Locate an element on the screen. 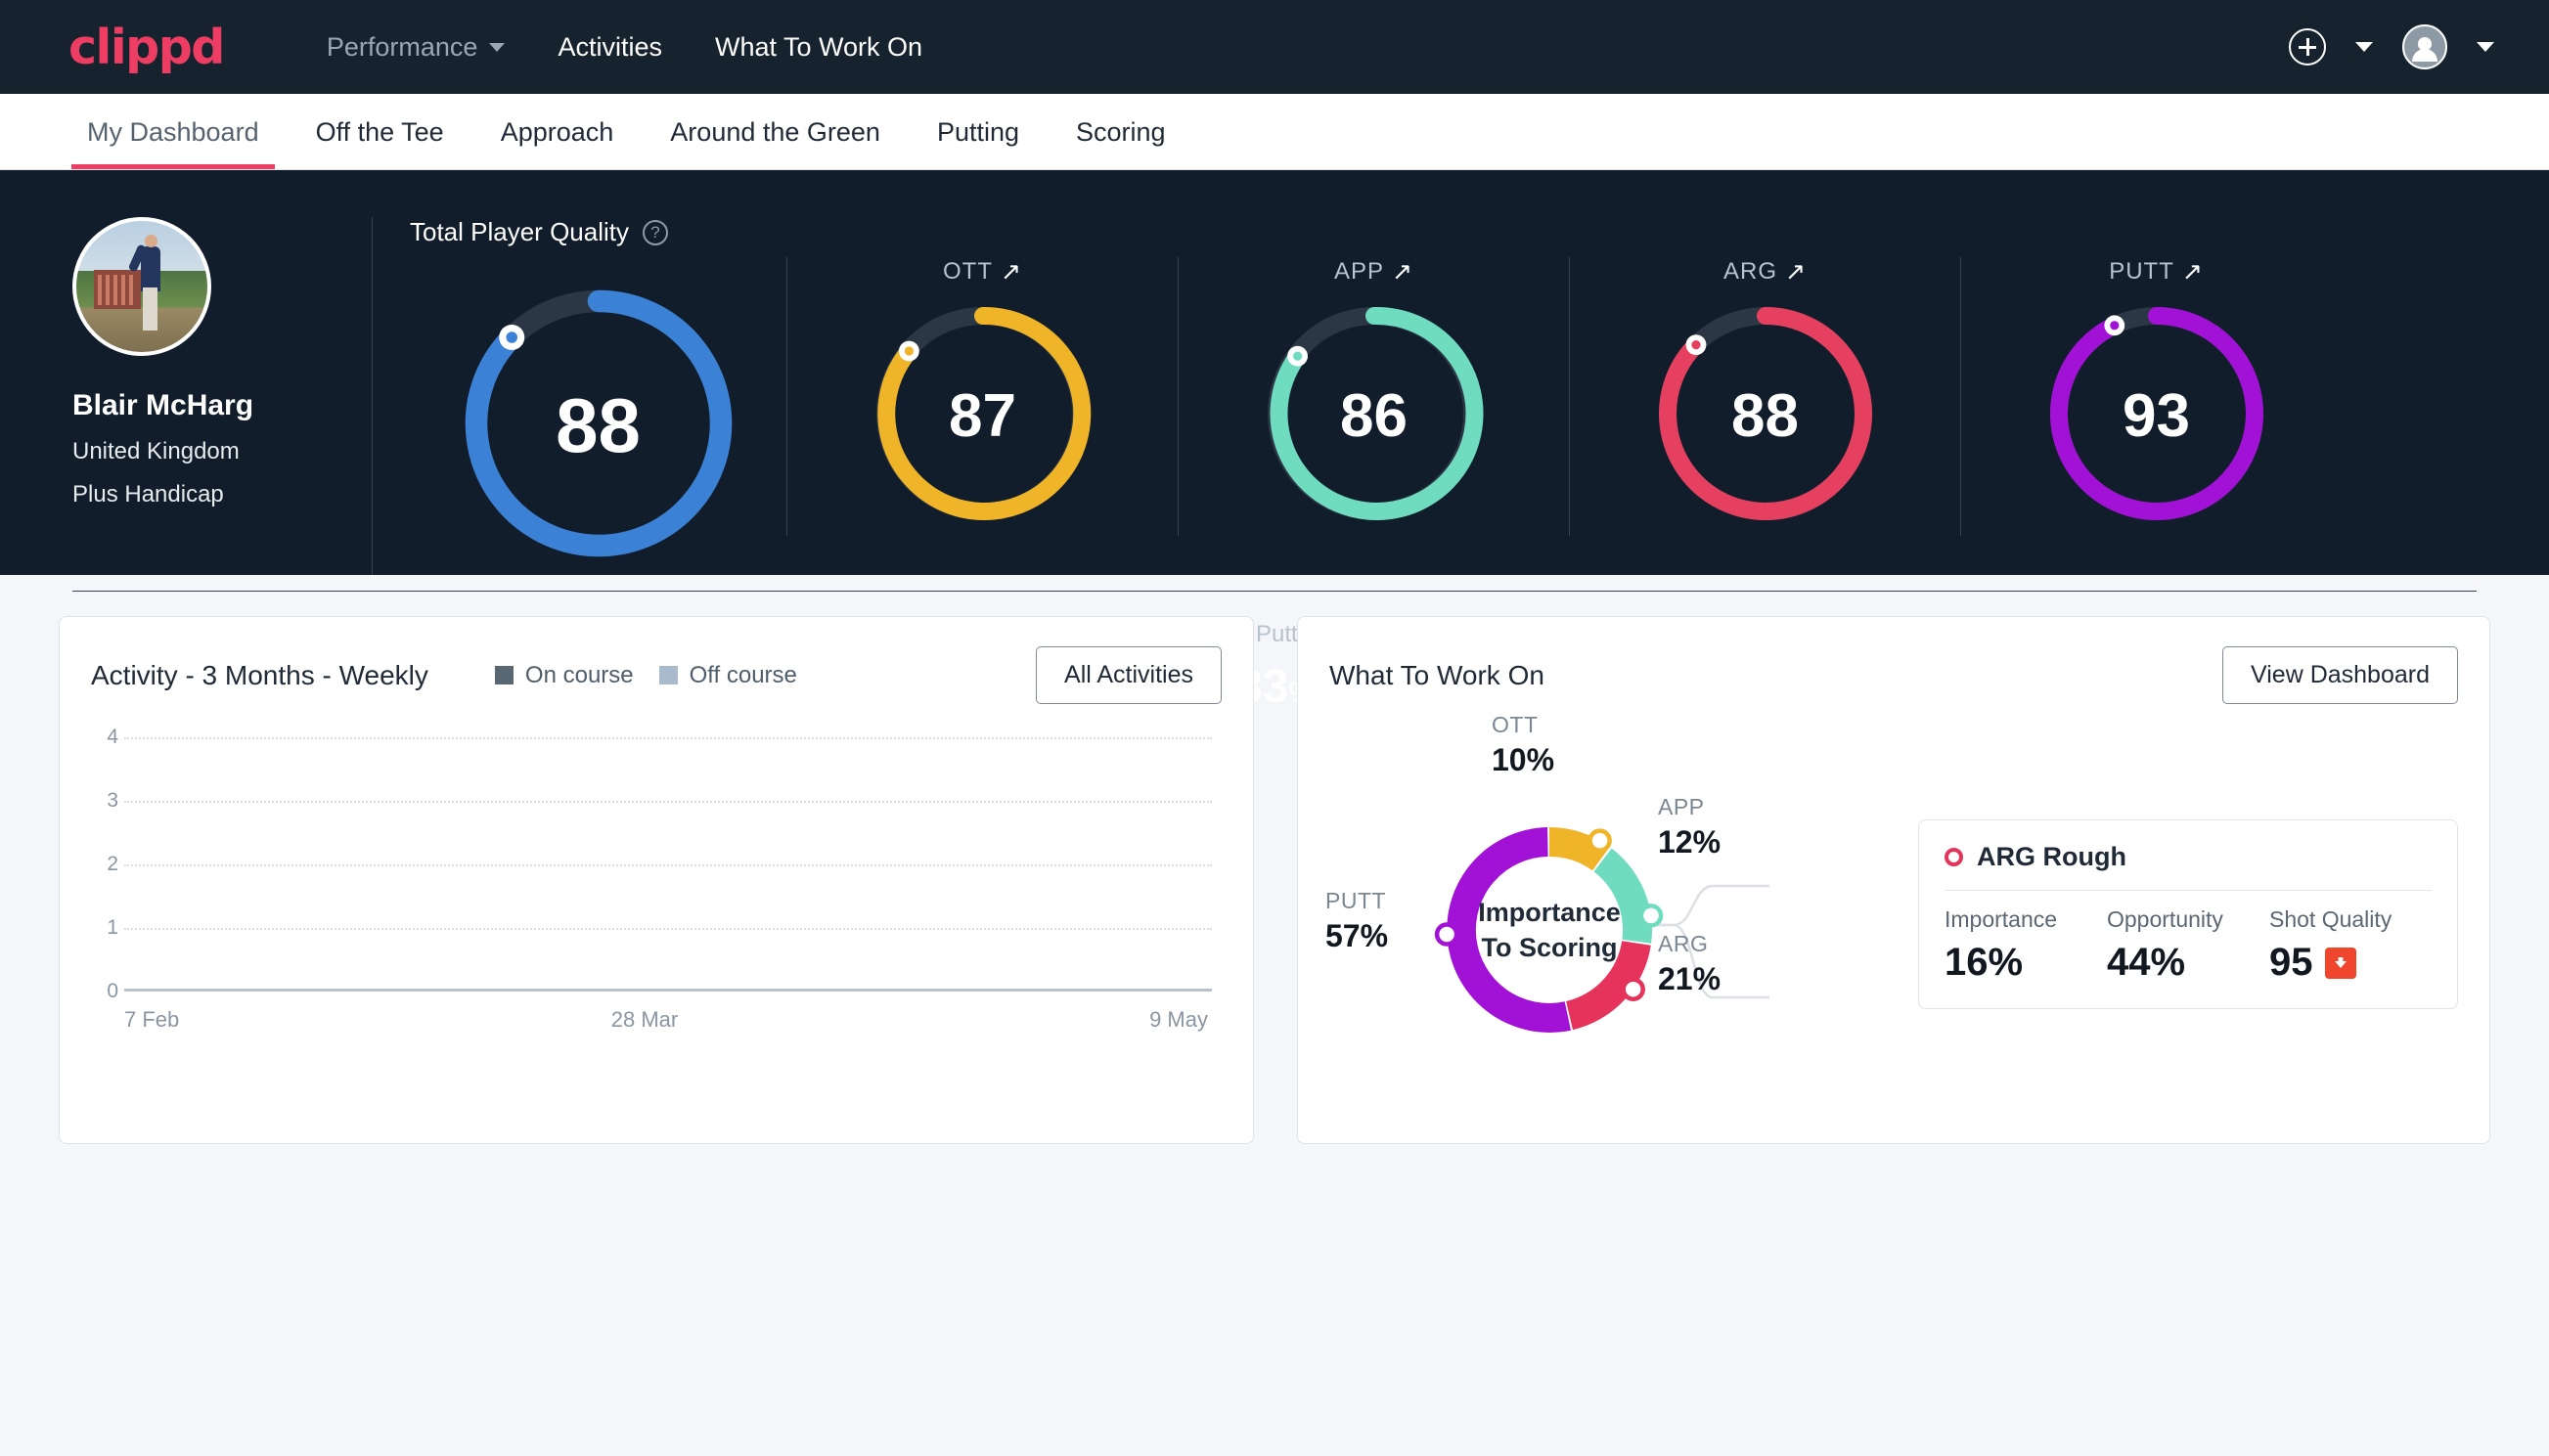 The width and height of the screenshot is (2549, 1456). metric-label: Importance is located at coordinates (2002, 919).